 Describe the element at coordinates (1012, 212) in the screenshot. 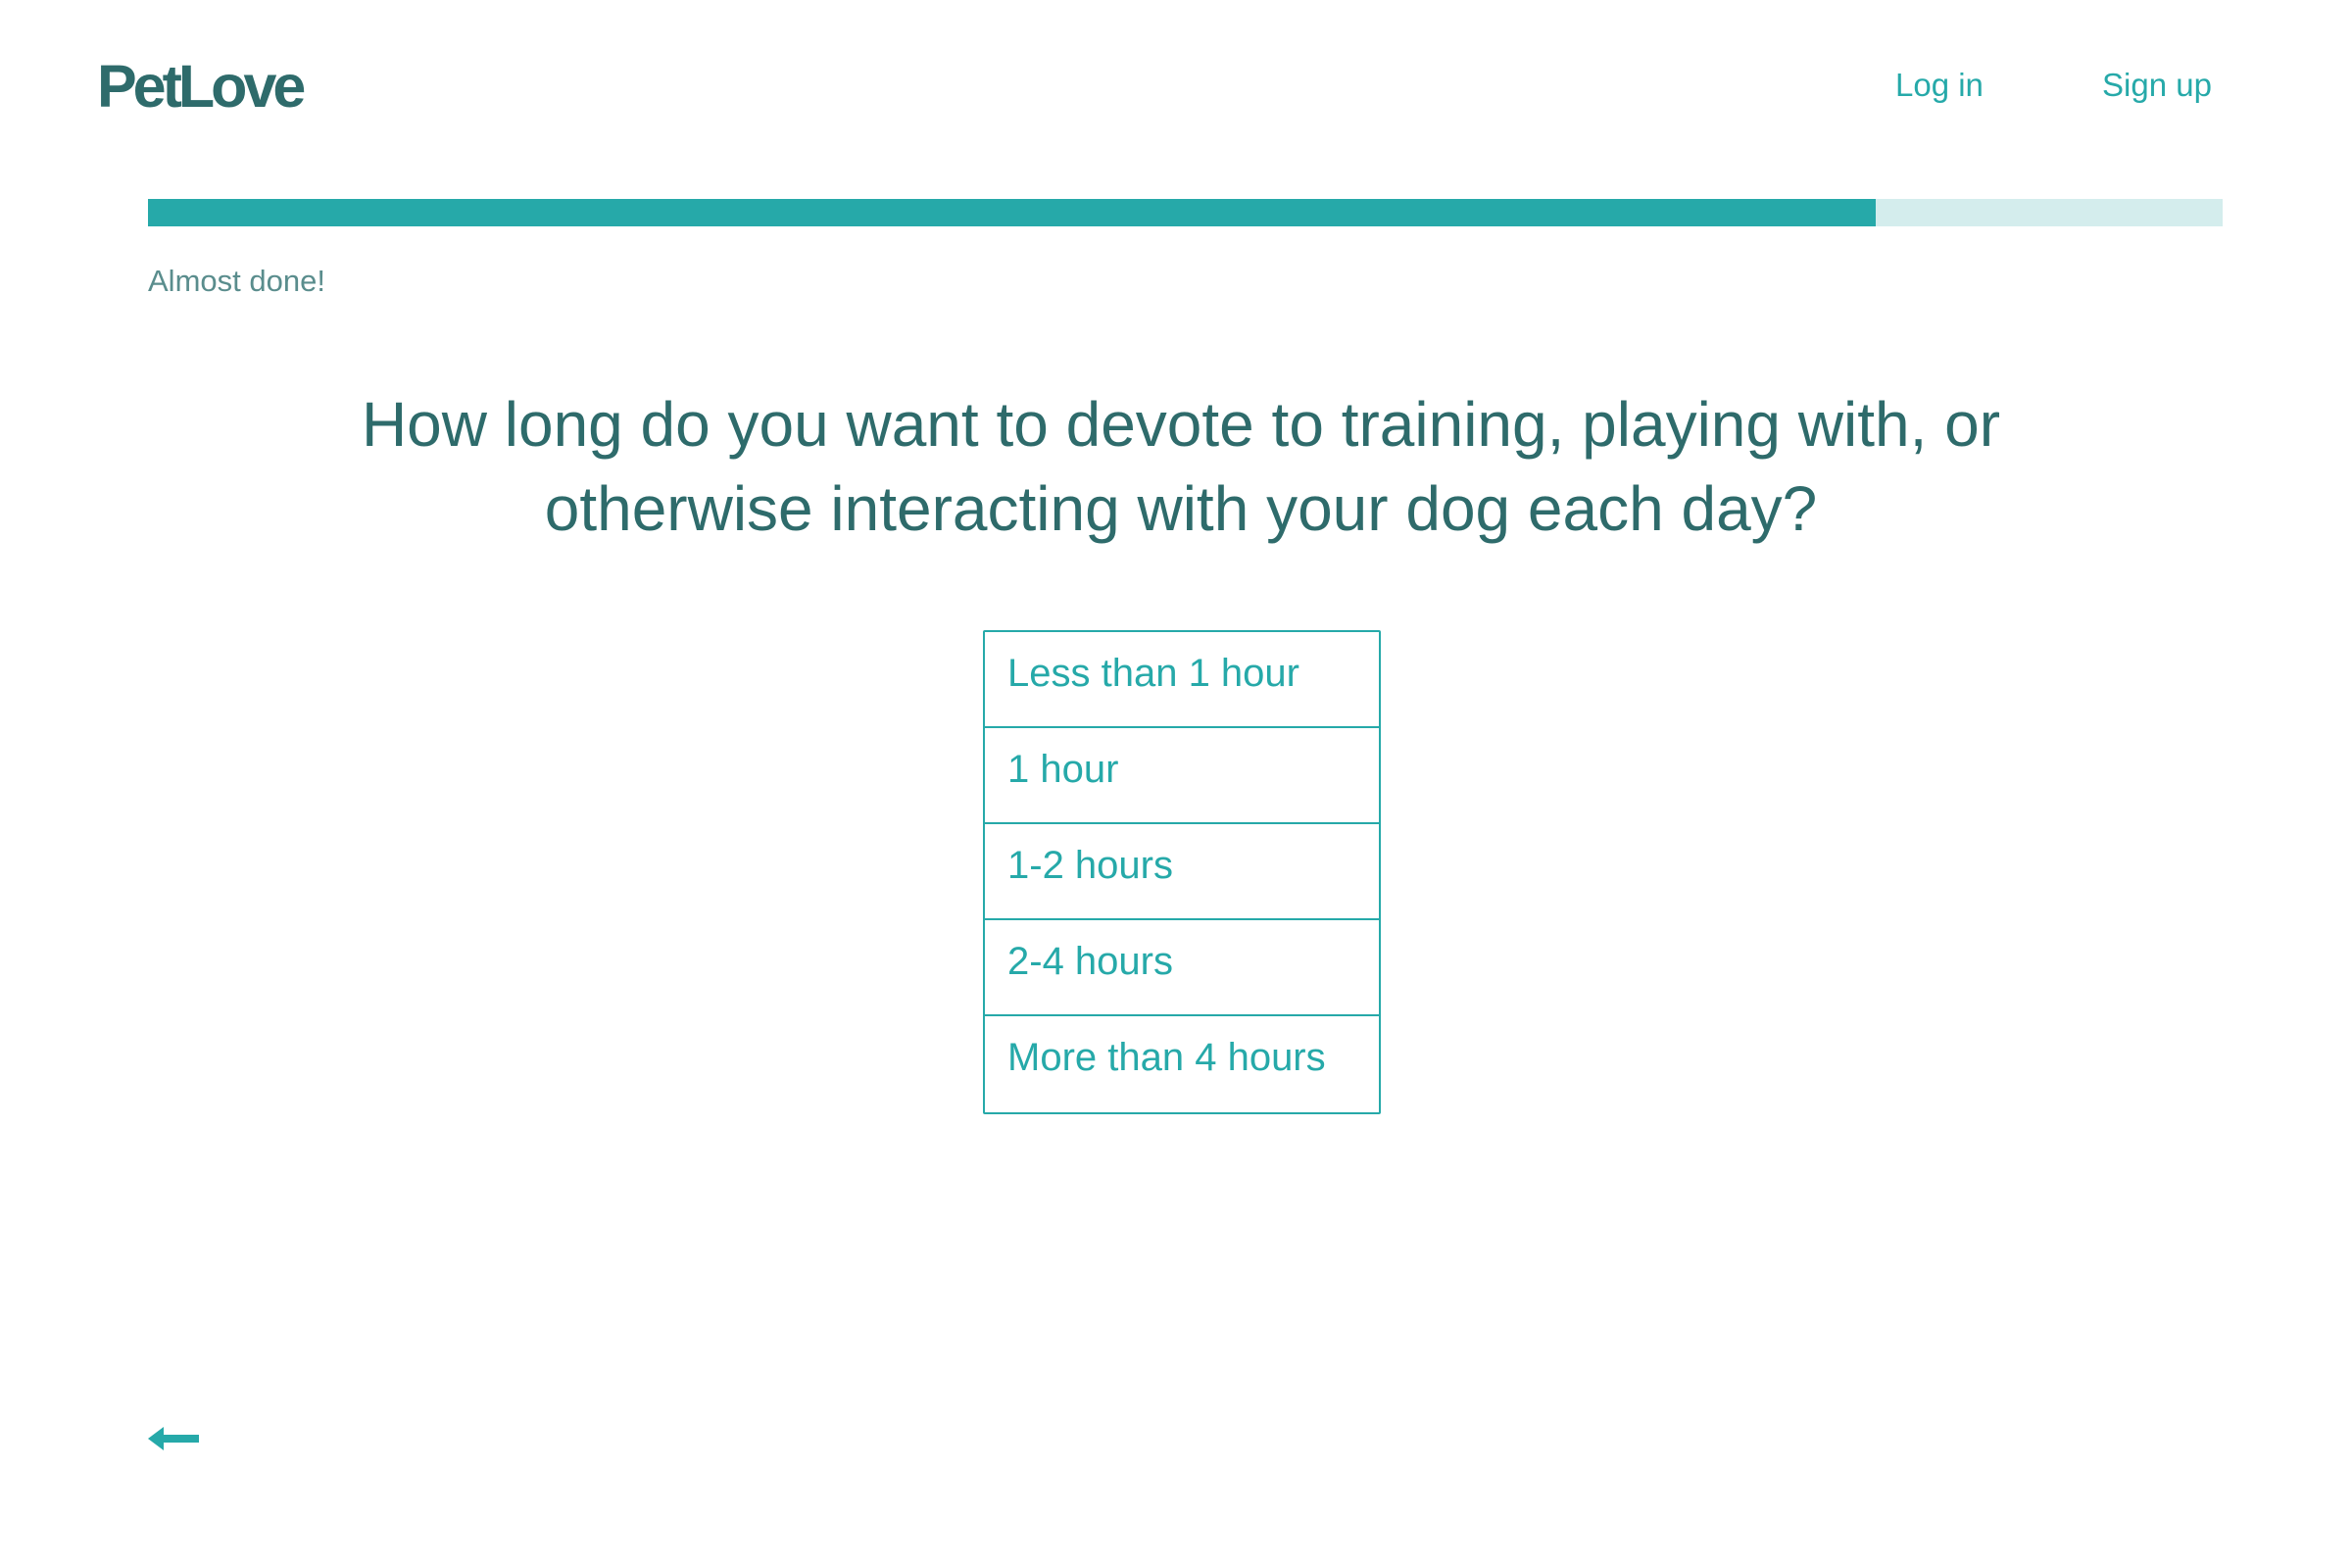

I see `progress-bar-fill` at that location.